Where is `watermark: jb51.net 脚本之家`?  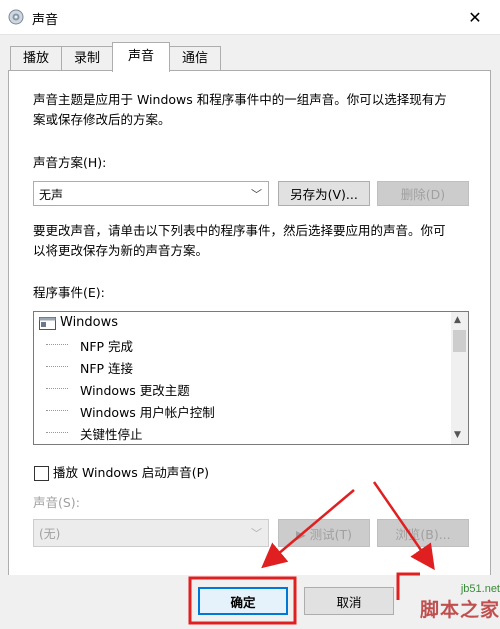 watermark: jb51.net 脚本之家 is located at coordinates (459, 606).